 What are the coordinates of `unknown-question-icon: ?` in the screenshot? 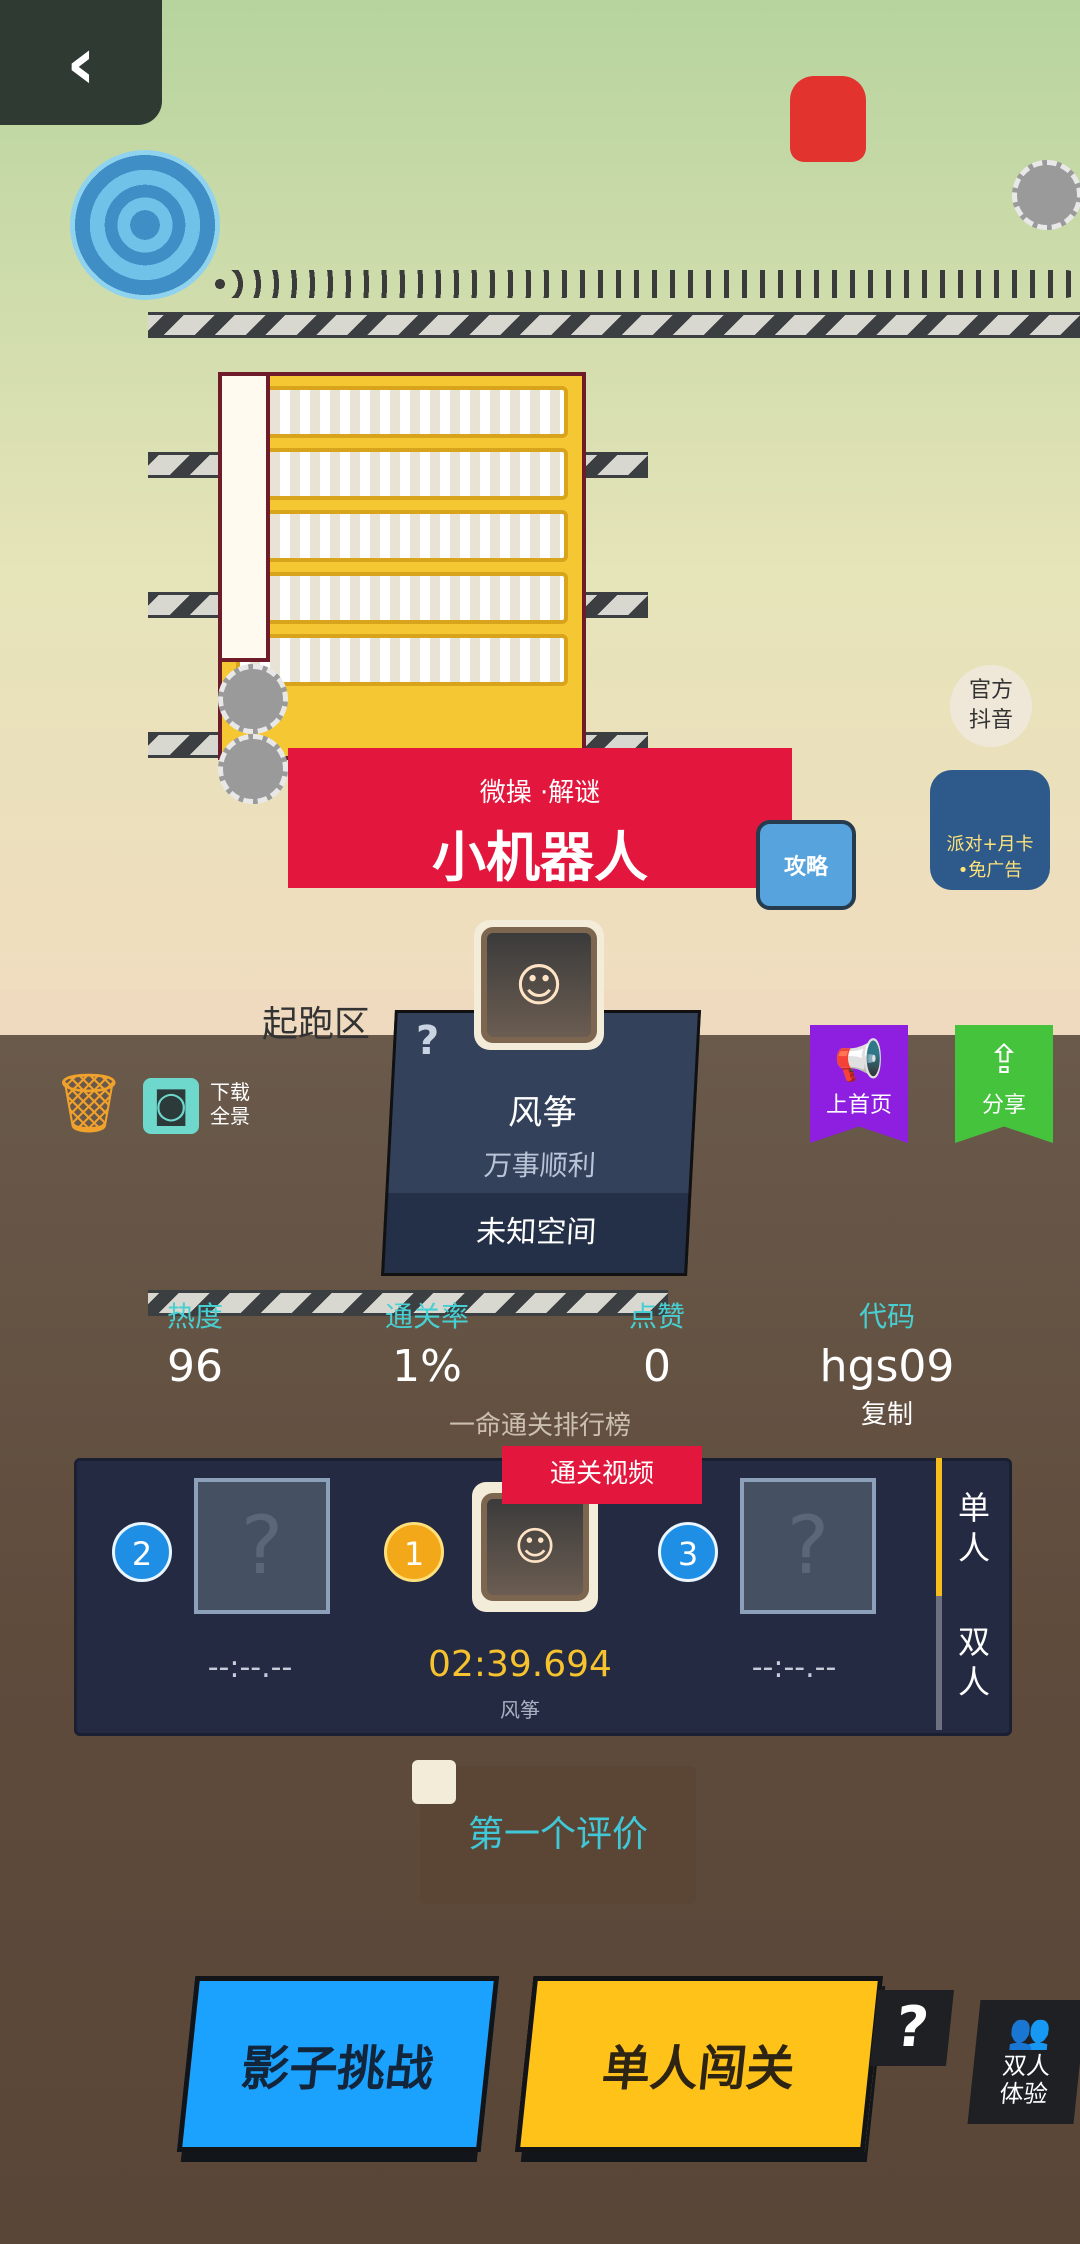 It's located at (428, 1041).